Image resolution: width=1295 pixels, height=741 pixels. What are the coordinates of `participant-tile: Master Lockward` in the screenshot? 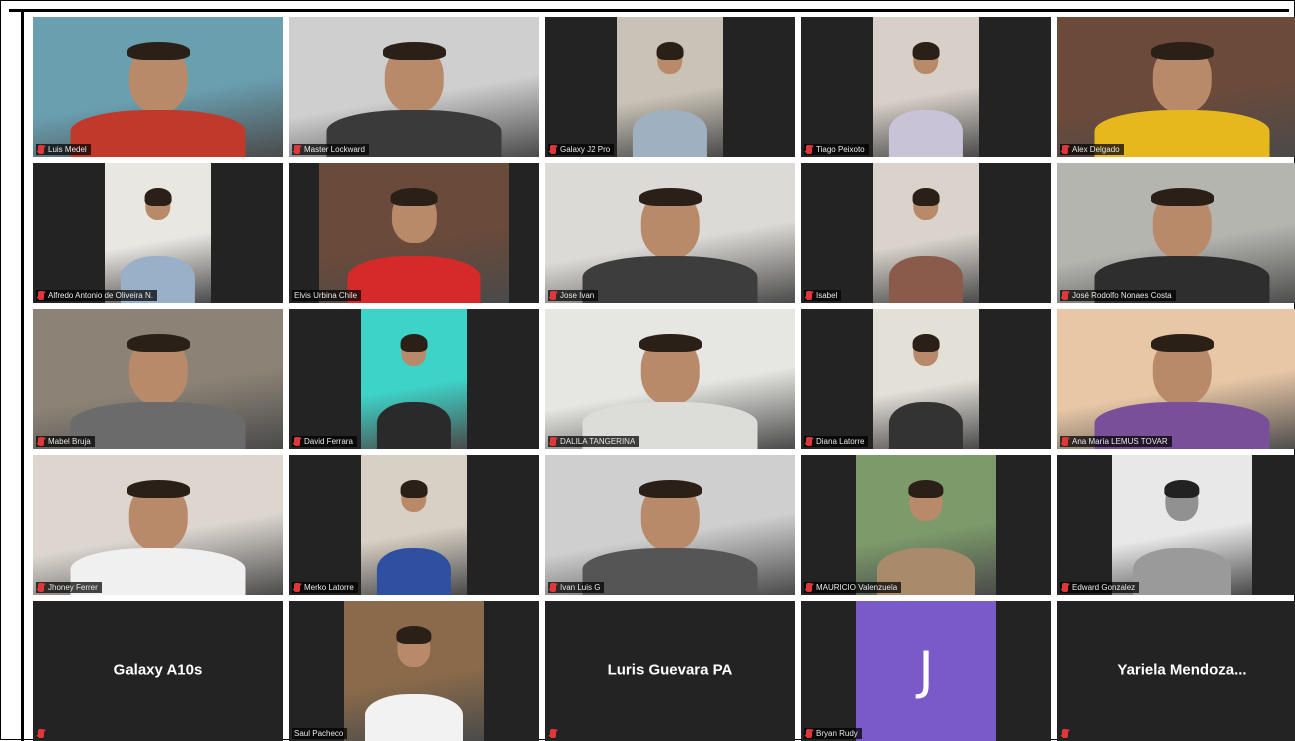 It's located at (414, 87).